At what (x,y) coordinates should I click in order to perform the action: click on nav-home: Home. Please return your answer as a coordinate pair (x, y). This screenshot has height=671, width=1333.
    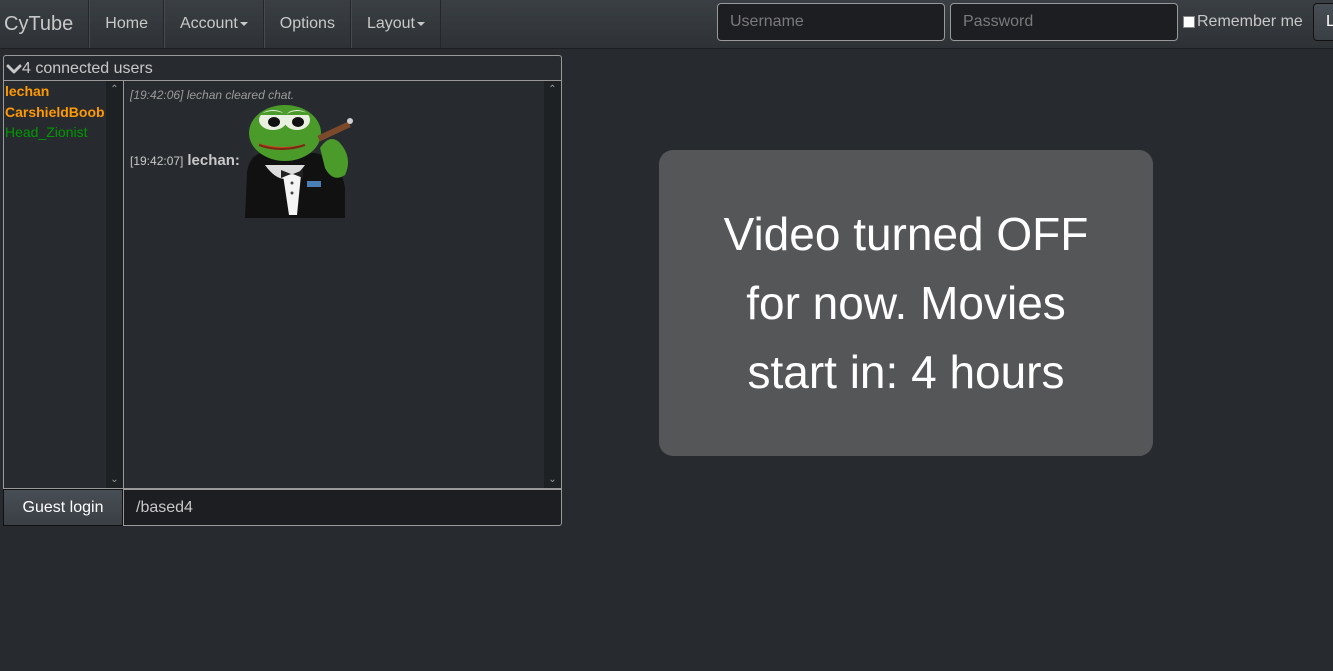
    Looking at the image, I should click on (126, 24).